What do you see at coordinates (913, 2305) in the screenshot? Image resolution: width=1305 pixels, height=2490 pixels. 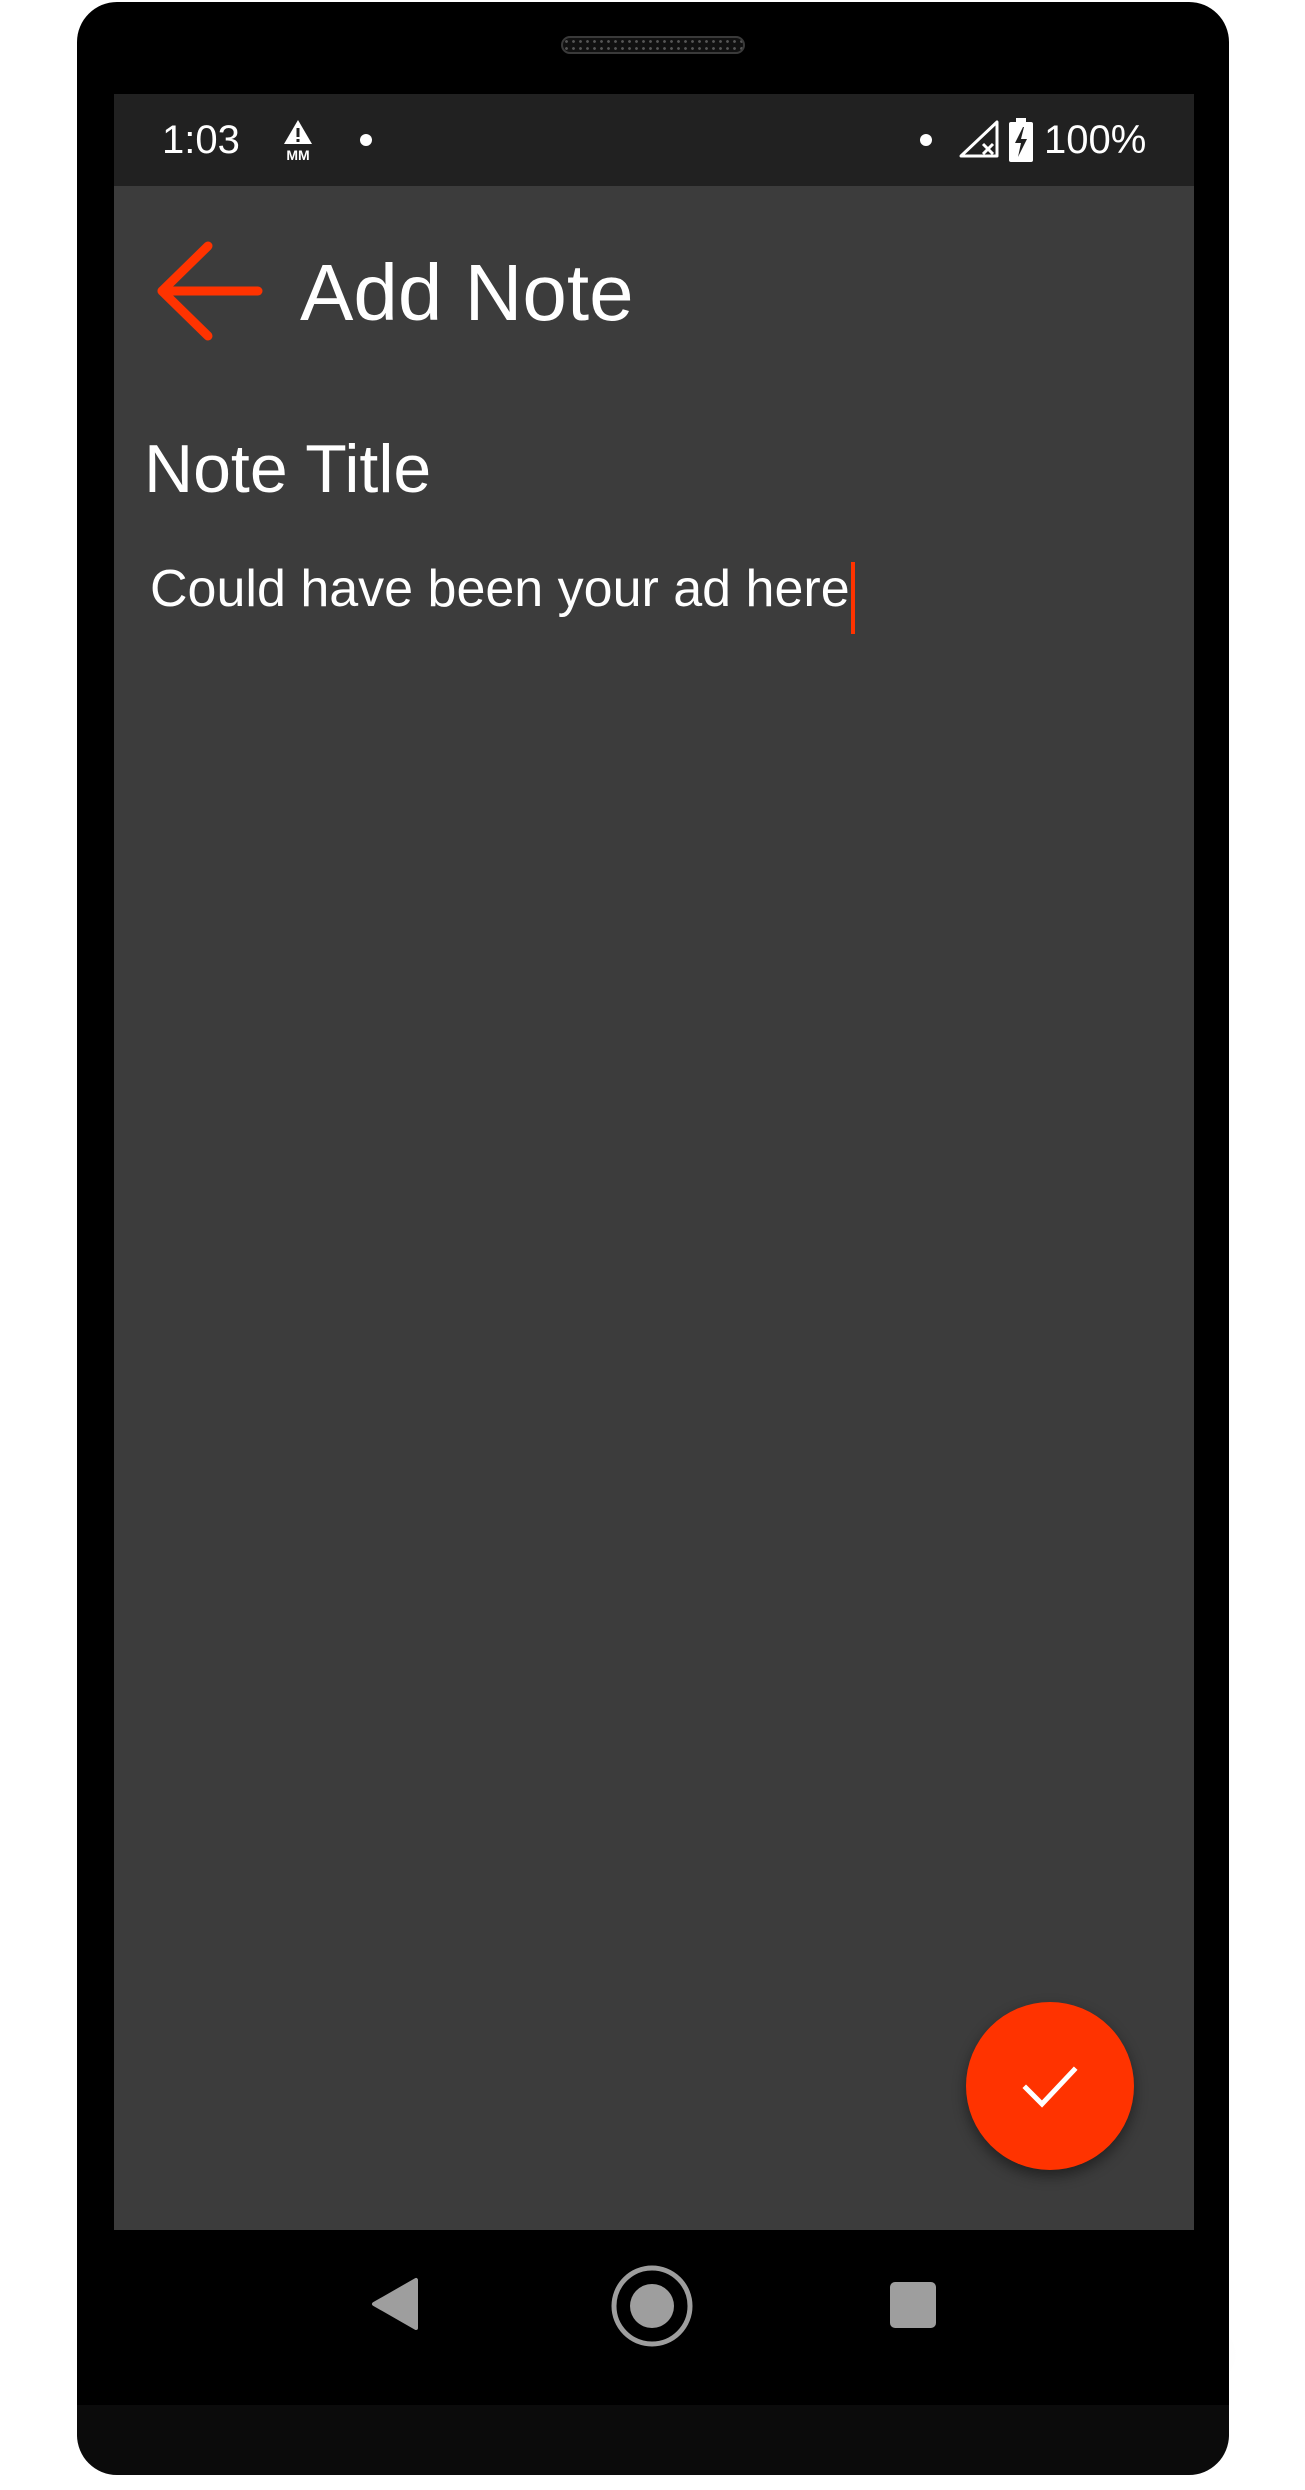 I see `nav-recents-icon` at bounding box center [913, 2305].